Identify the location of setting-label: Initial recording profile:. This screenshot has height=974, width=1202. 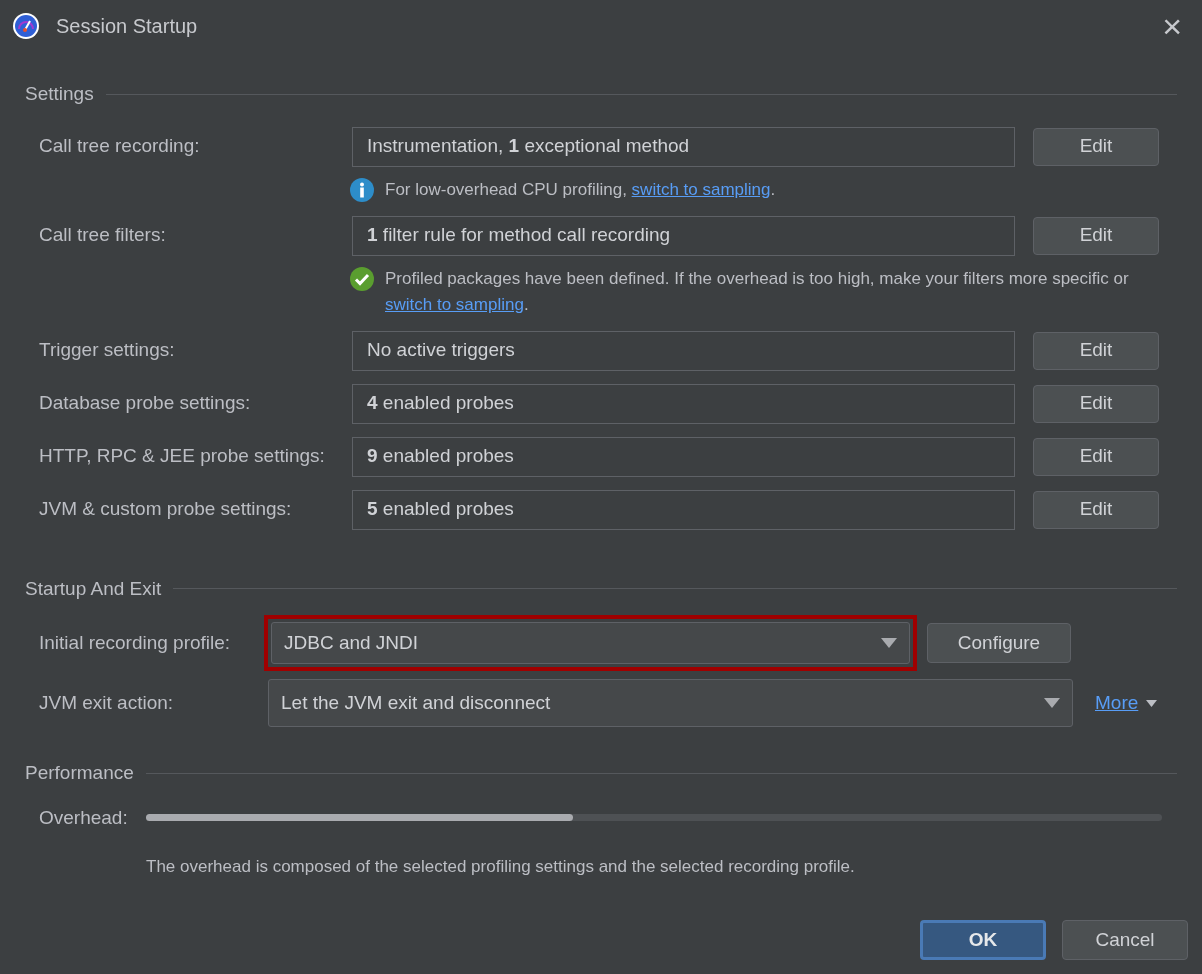
(135, 642).